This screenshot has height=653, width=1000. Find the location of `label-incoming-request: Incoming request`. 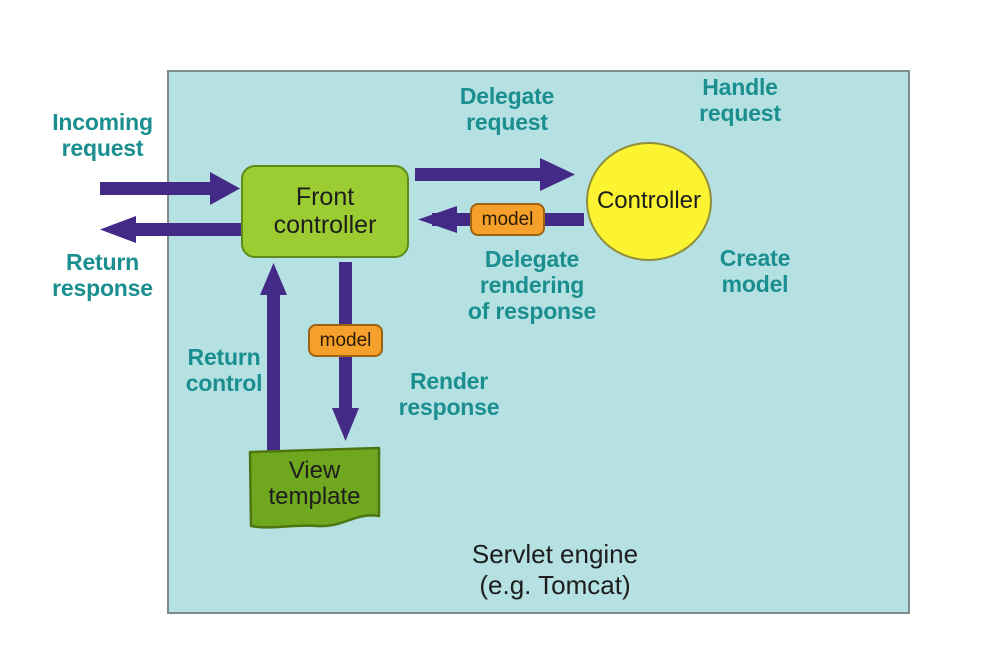

label-incoming-request: Incoming request is located at coordinates (102, 135).